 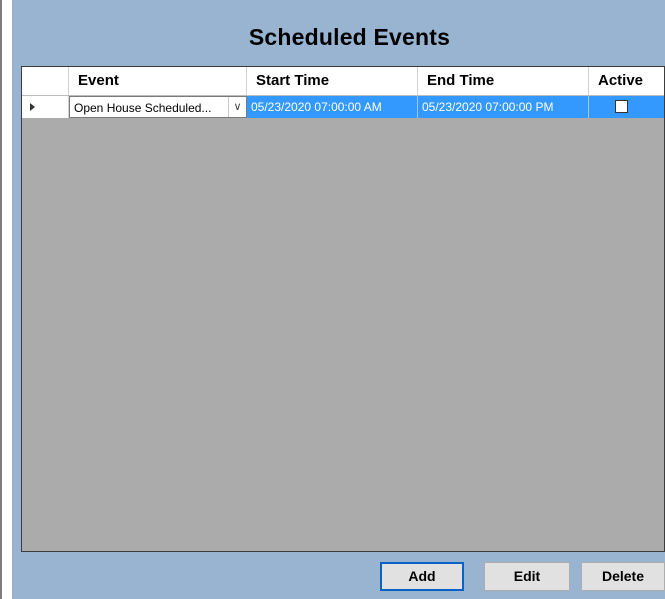 I want to click on edit-button: Edit, so click(x=527, y=576).